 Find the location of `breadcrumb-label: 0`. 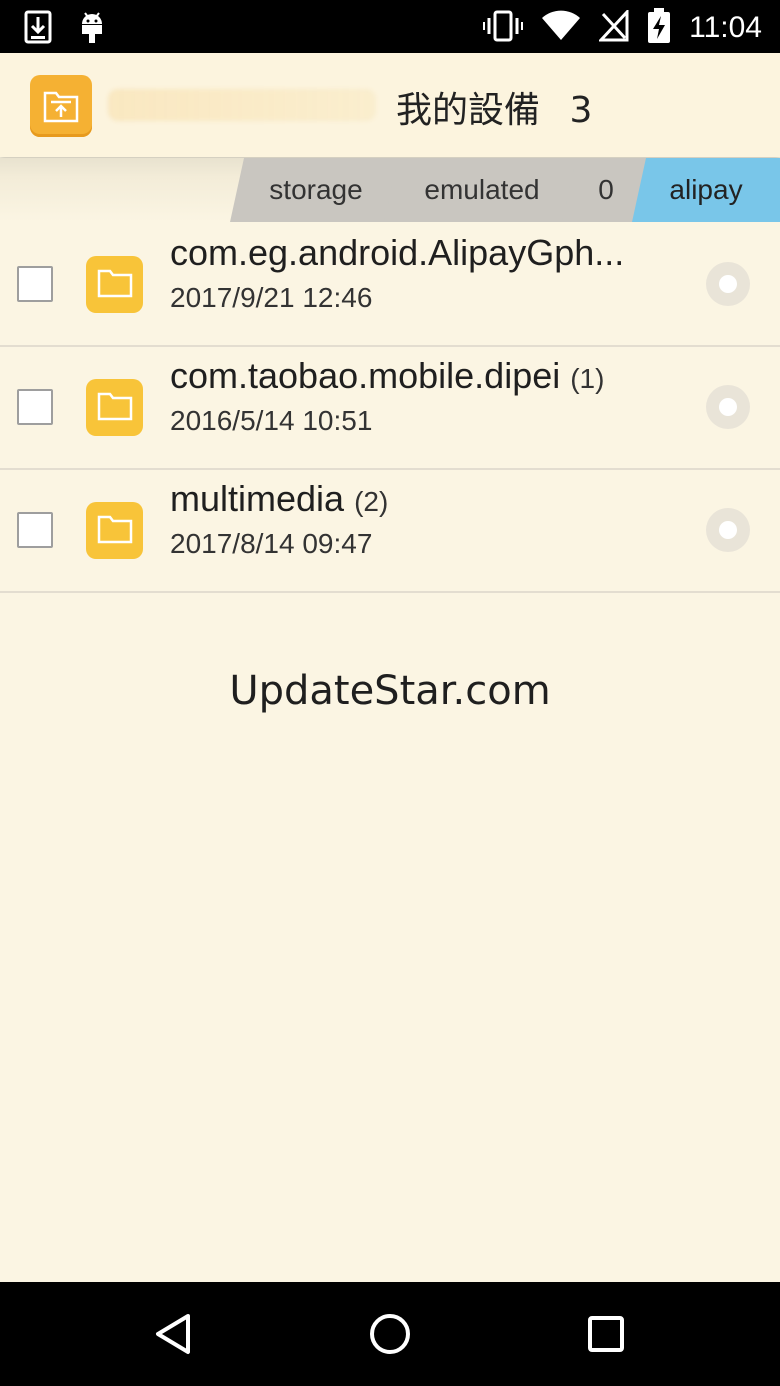

breadcrumb-label: 0 is located at coordinates (606, 189).